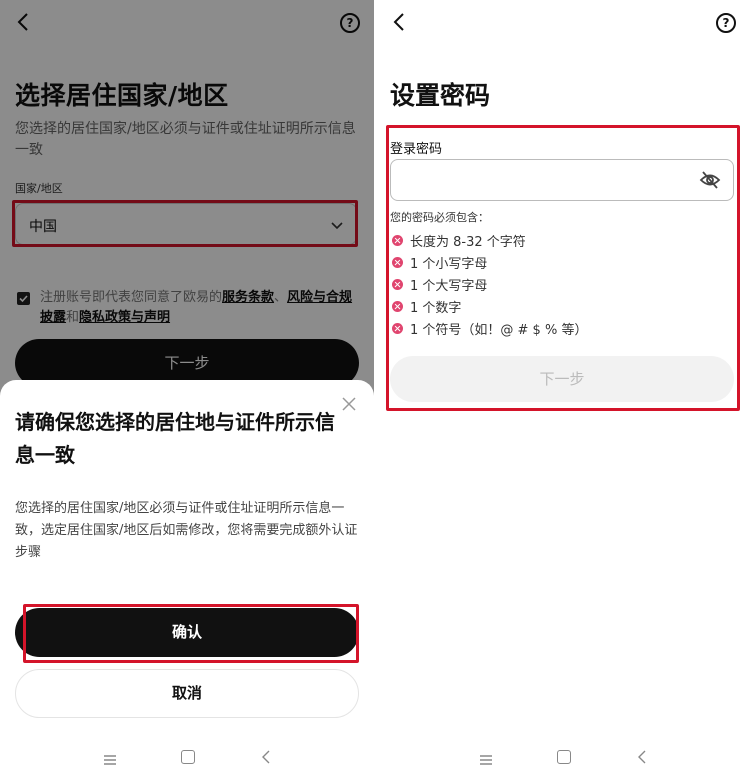 The height and width of the screenshot is (783, 750). Describe the element at coordinates (489, 328) in the screenshot. I see `requirement-item: 1 个符号（如！@ # $ % 等）` at that location.